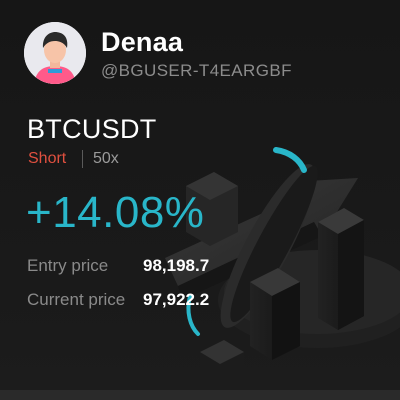 Image resolution: width=400 pixels, height=400 pixels. I want to click on user-handle: @BGUSER-T4EARGBF, so click(196, 70).